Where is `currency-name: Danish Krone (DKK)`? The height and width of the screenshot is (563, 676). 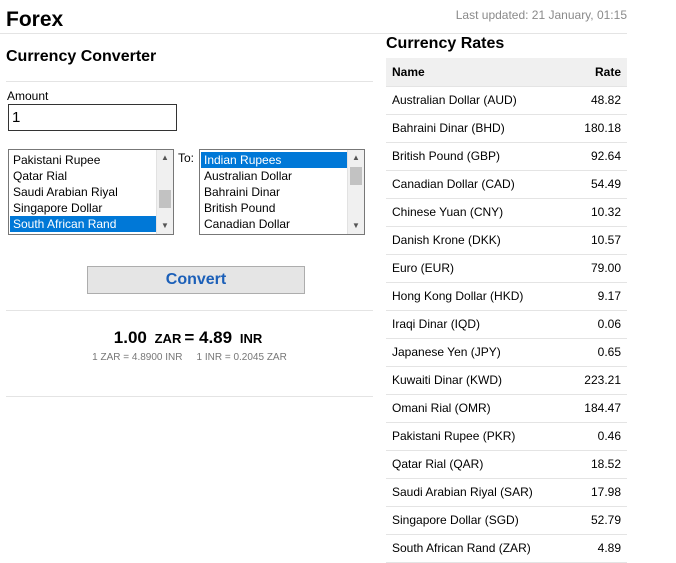 currency-name: Danish Krone (DKK) is located at coordinates (477, 240).